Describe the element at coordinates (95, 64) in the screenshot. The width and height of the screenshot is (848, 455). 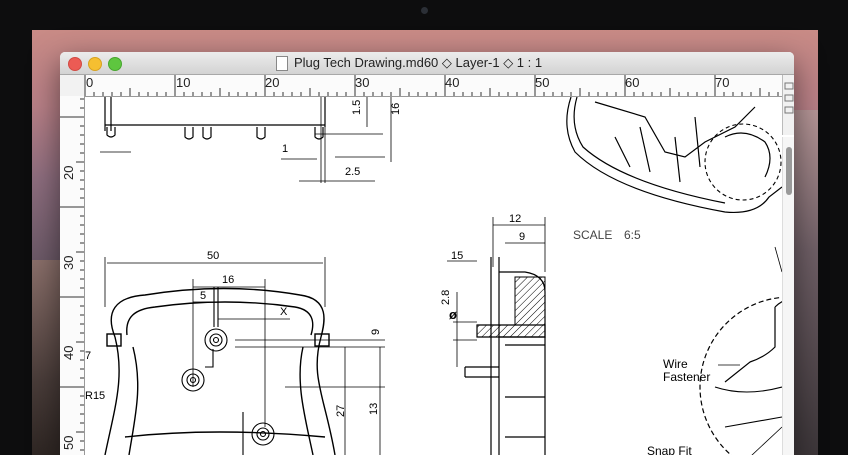
I see `minimize-icon` at that location.